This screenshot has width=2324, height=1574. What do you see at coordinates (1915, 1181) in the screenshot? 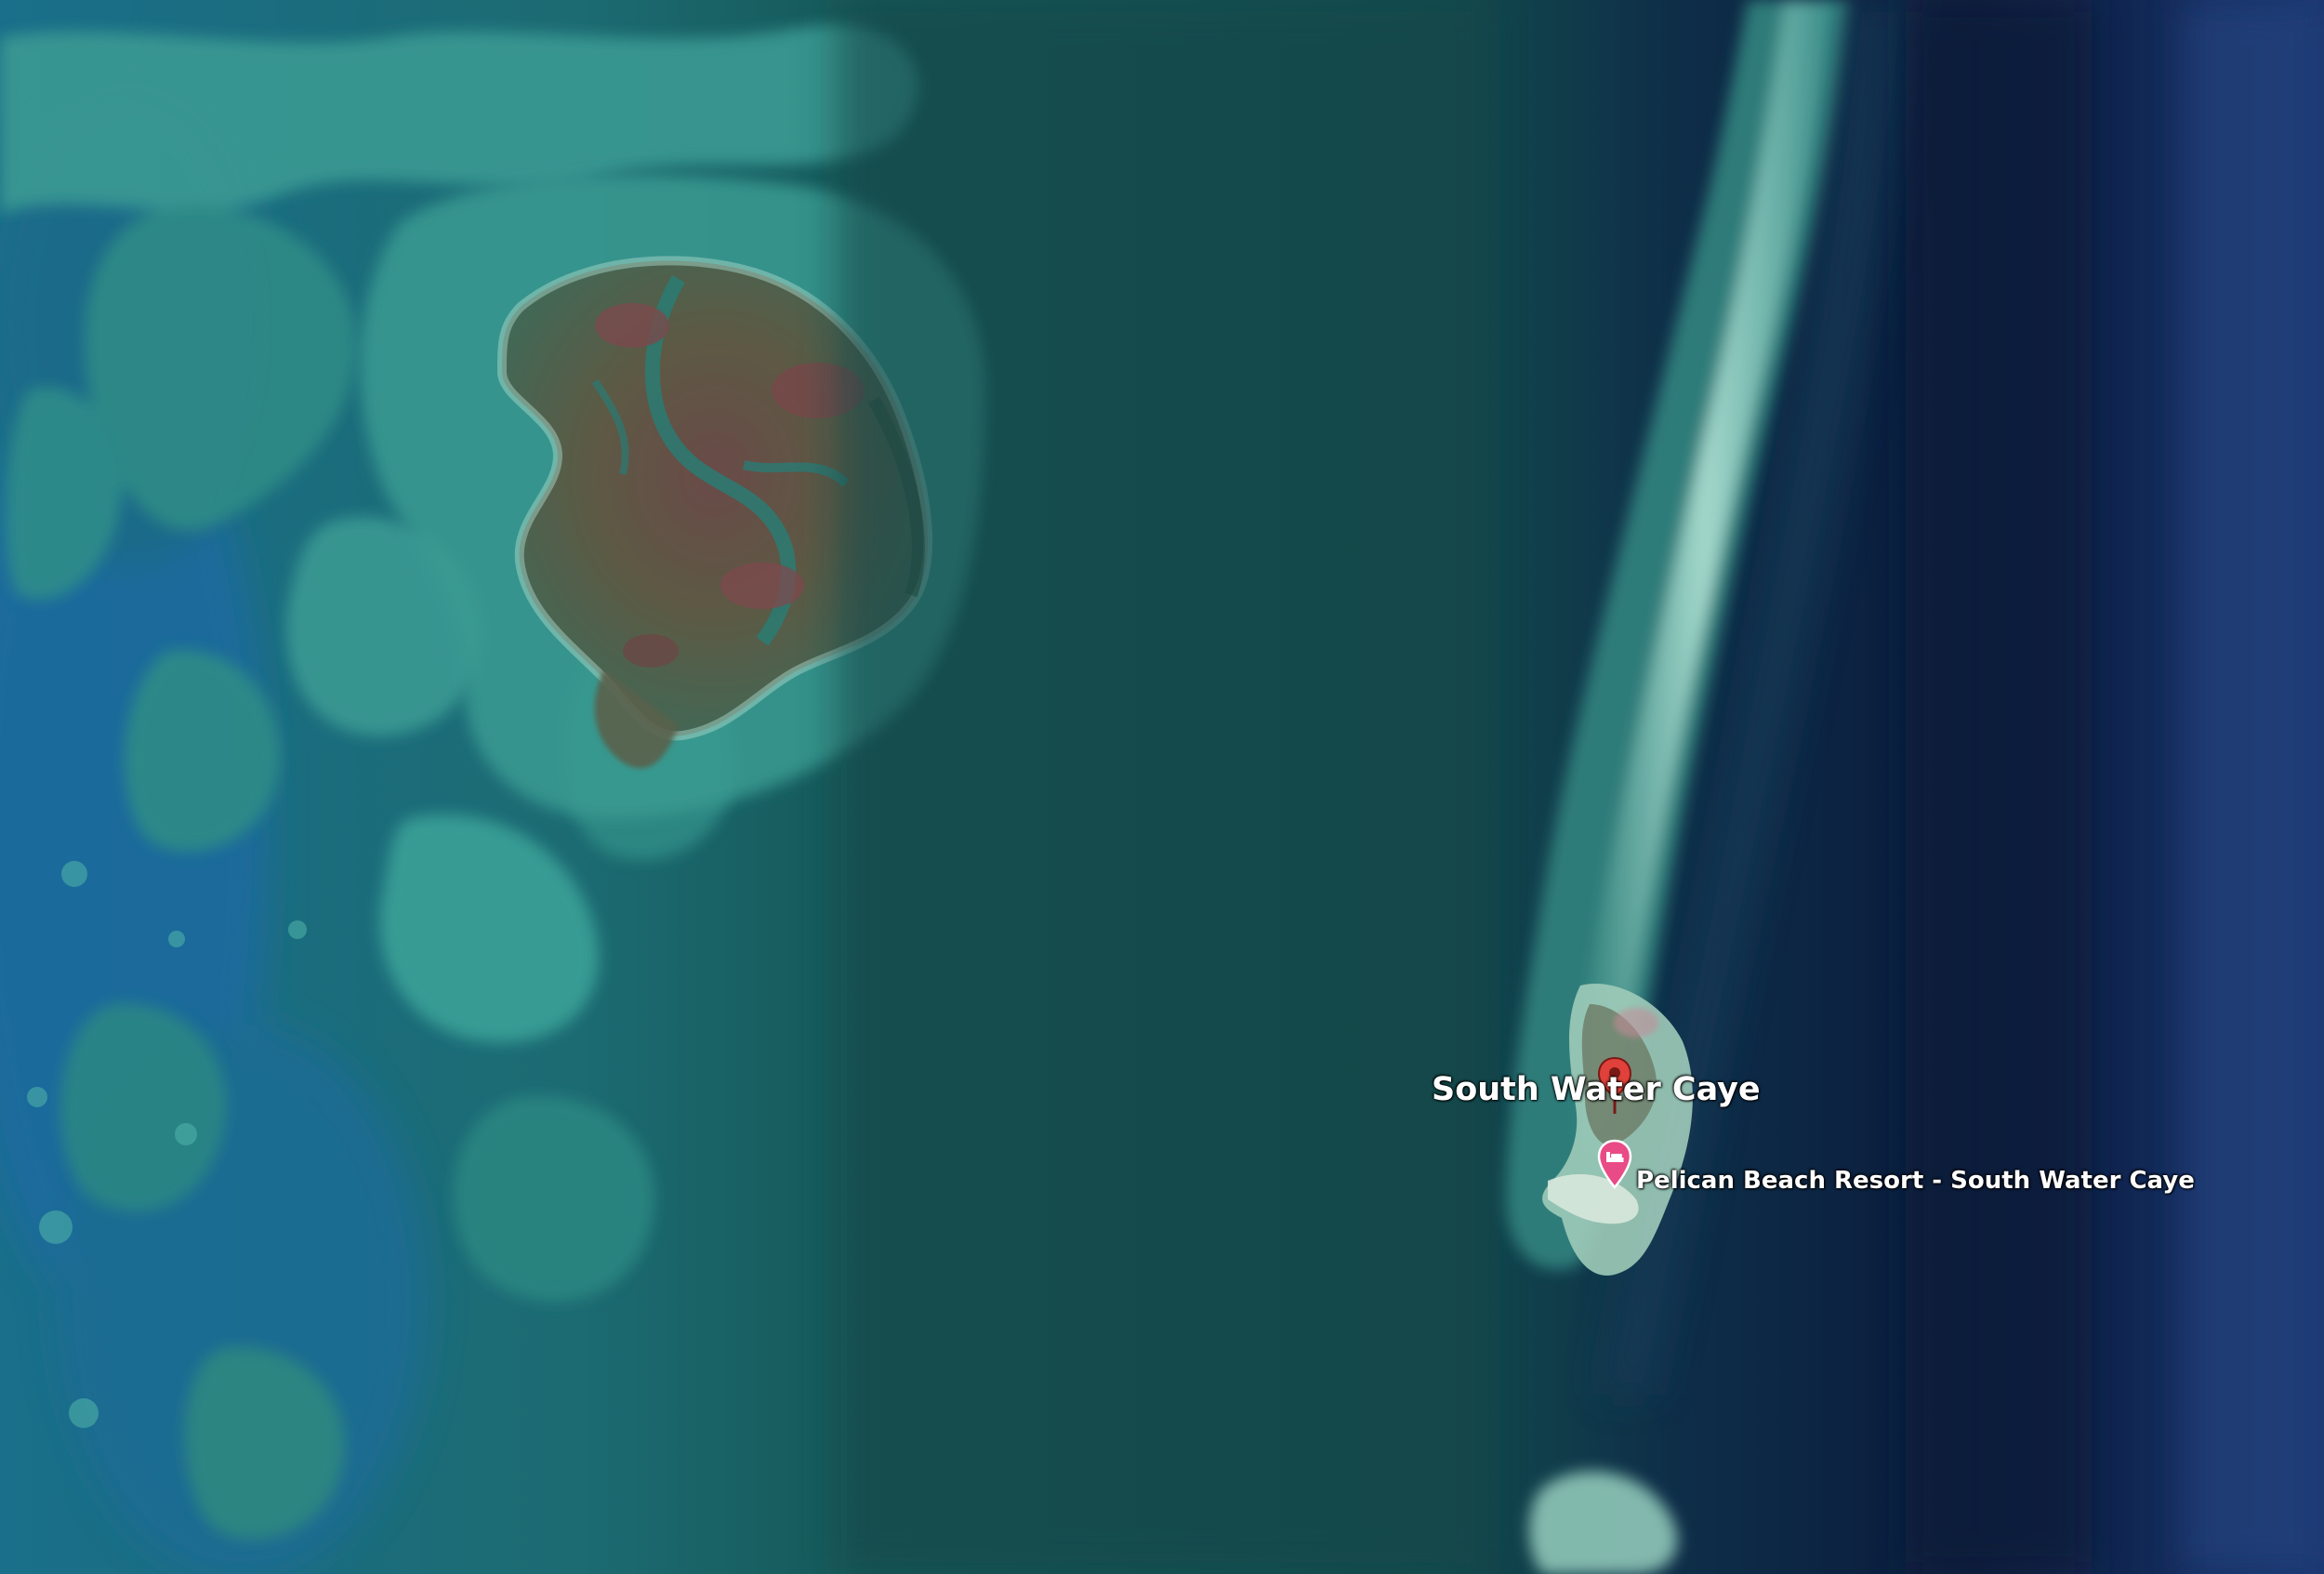
I see `place-label-pelican-beach-resort: Pelican Beach Resort - South Water Caye` at bounding box center [1915, 1181].